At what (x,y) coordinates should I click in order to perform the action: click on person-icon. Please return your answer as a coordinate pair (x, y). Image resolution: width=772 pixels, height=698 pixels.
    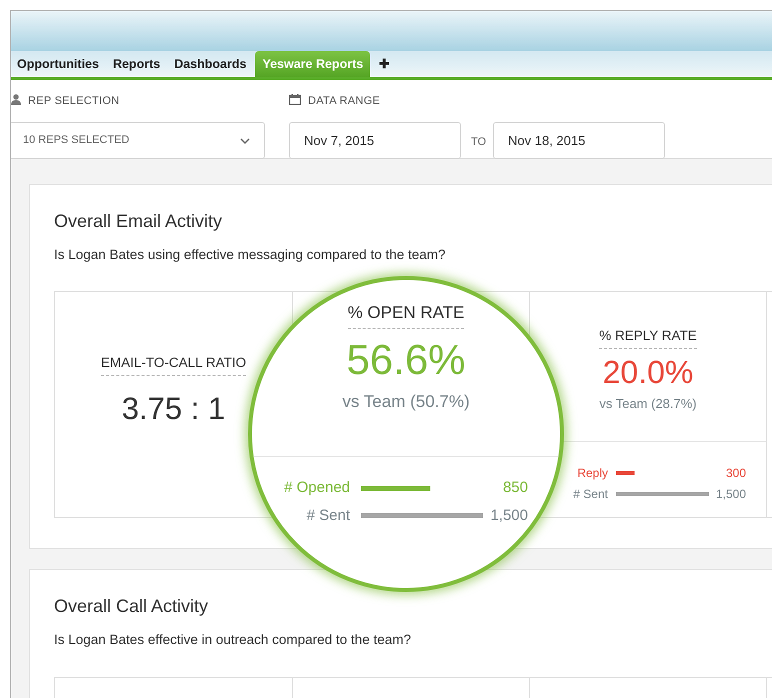
    Looking at the image, I should click on (16, 99).